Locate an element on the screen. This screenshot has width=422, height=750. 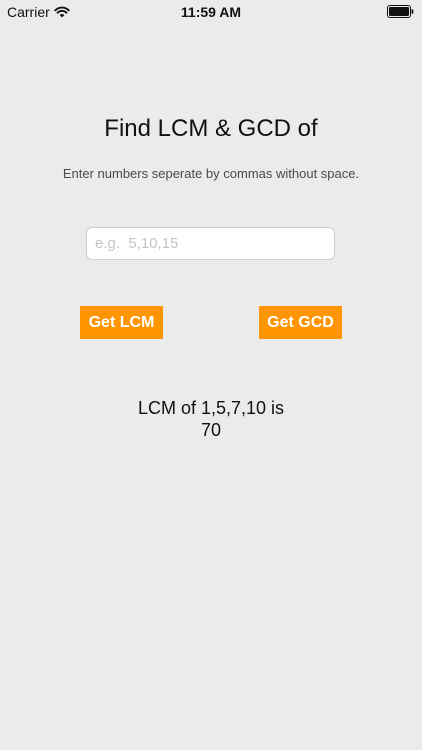
get-gcd-button: Get GCD is located at coordinates (300, 322).